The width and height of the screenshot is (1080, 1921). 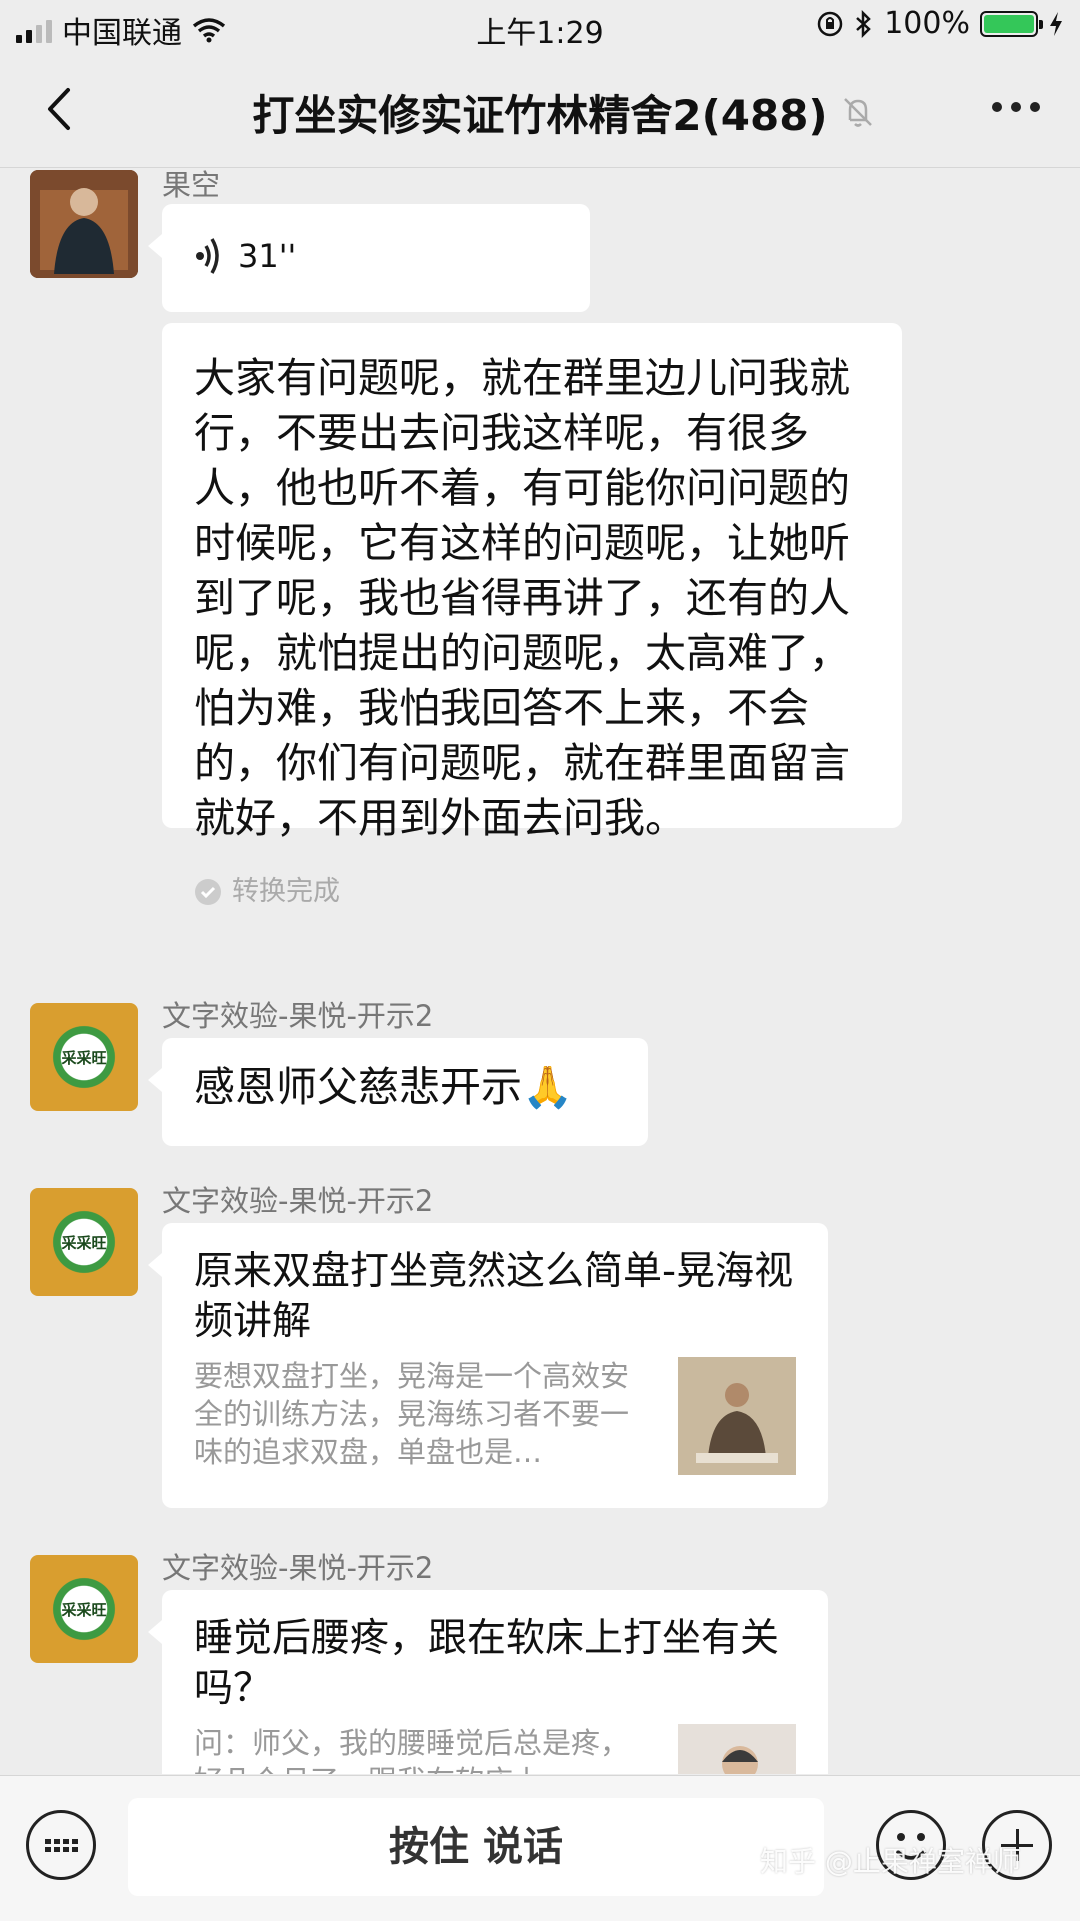 What do you see at coordinates (540, 26) in the screenshot?
I see `status-bar: 中国联通 上午1:29 100%` at bounding box center [540, 26].